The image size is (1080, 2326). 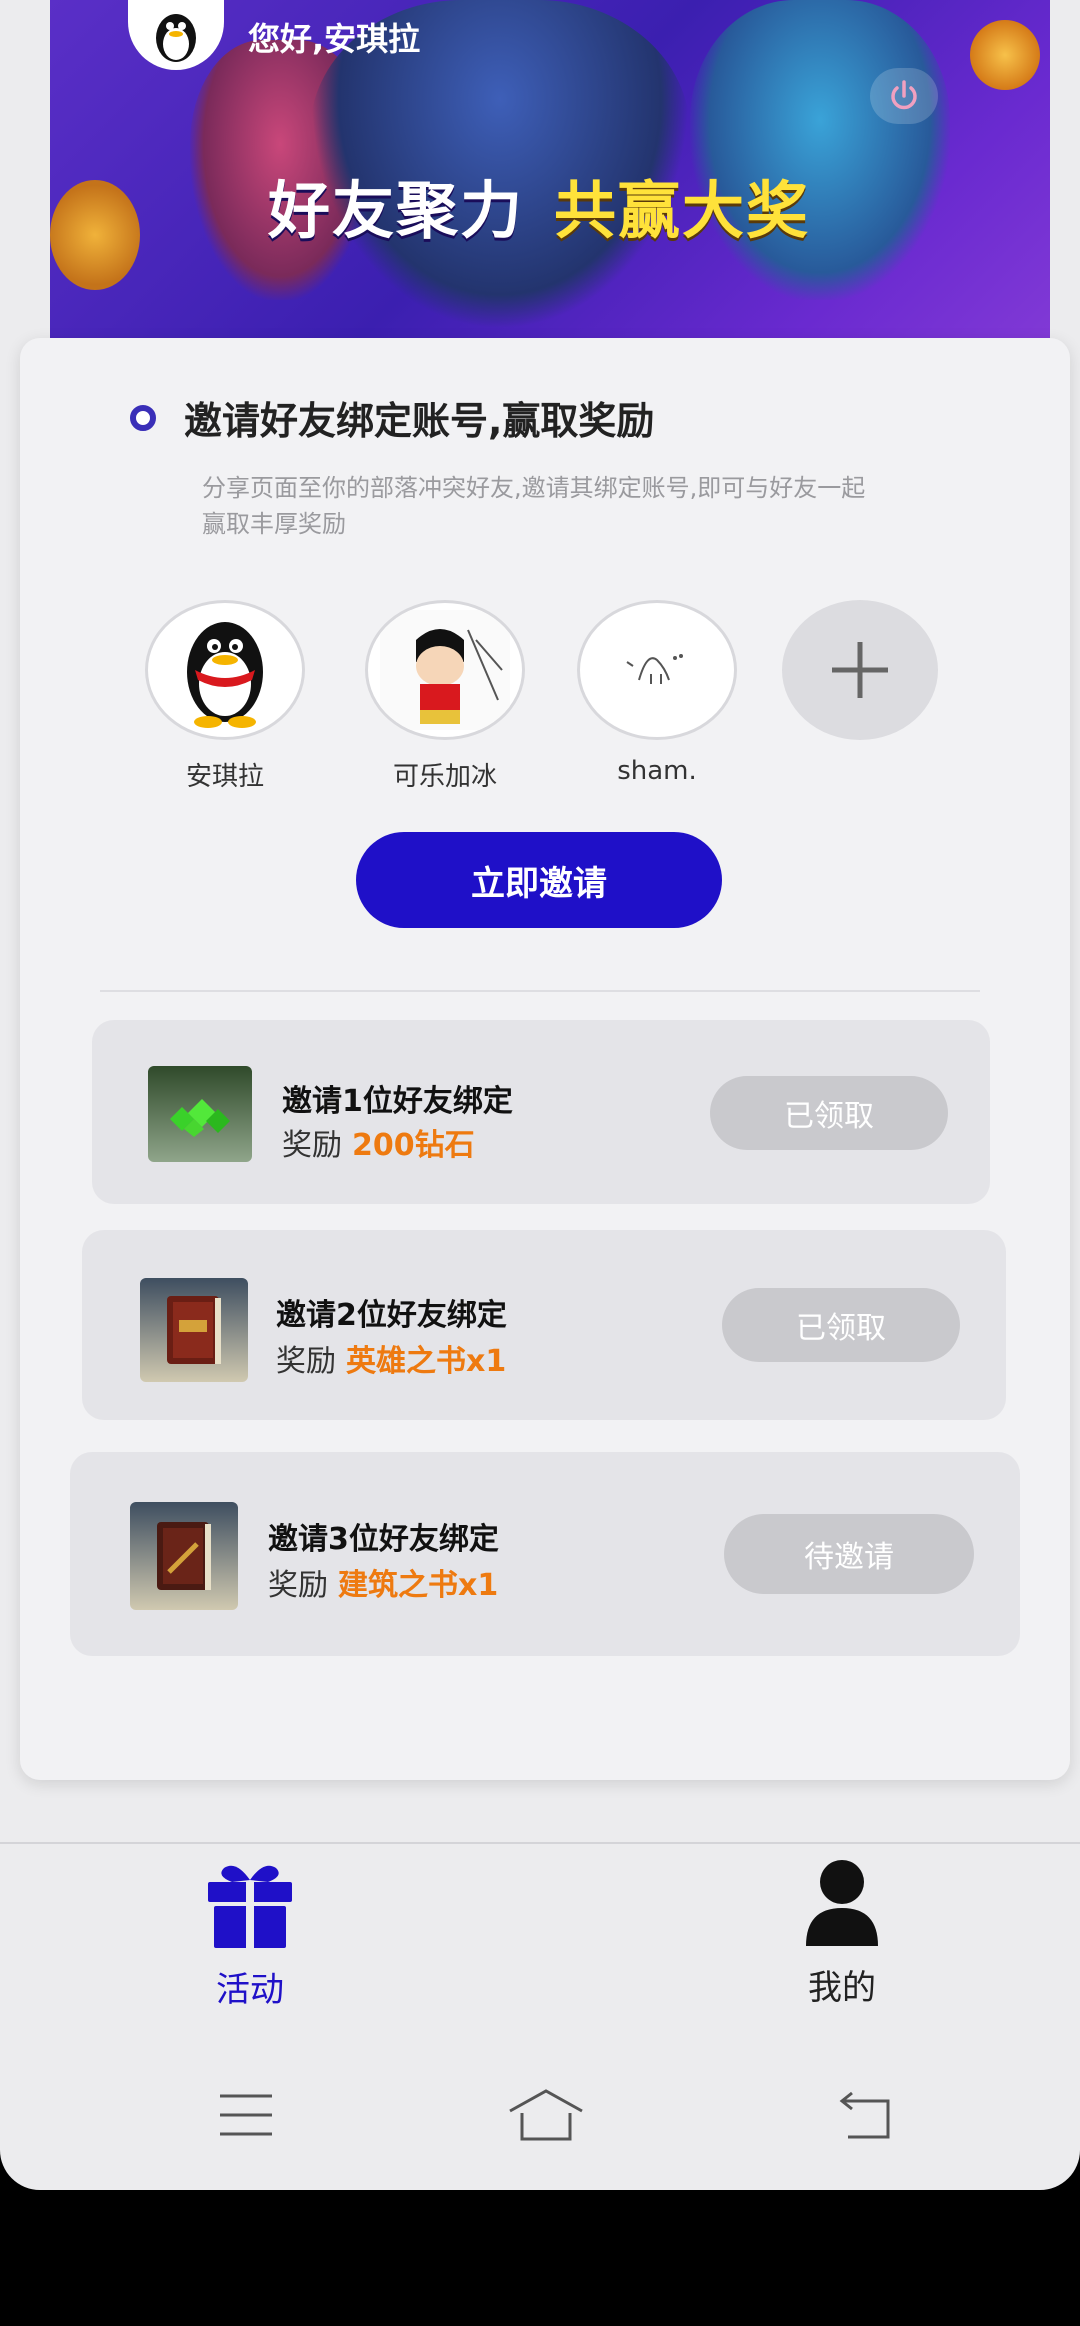 I want to click on divider, so click(x=540, y=991).